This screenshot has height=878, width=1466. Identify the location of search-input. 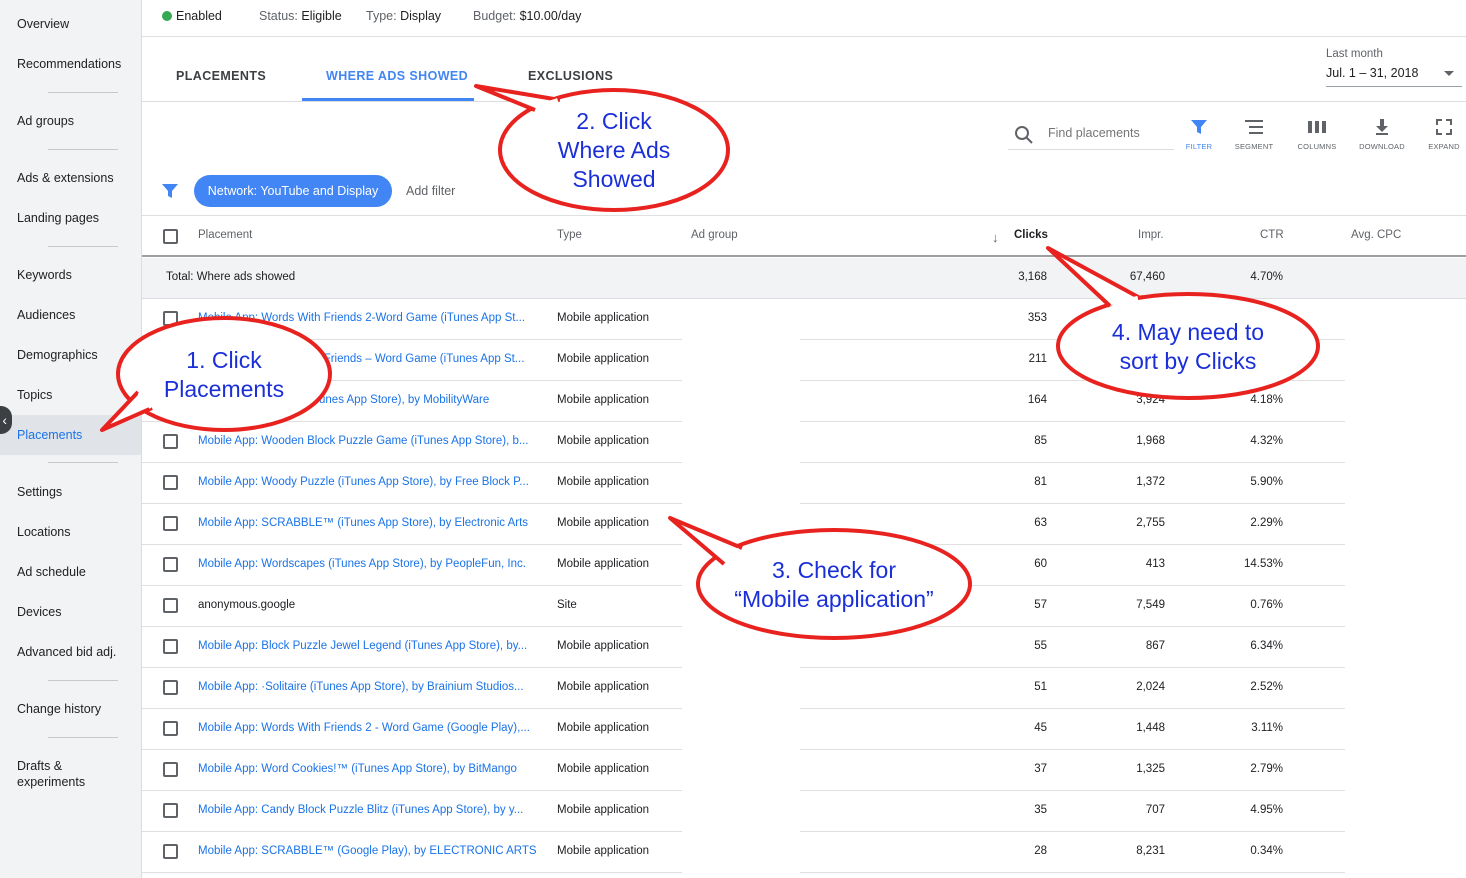
(1108, 133).